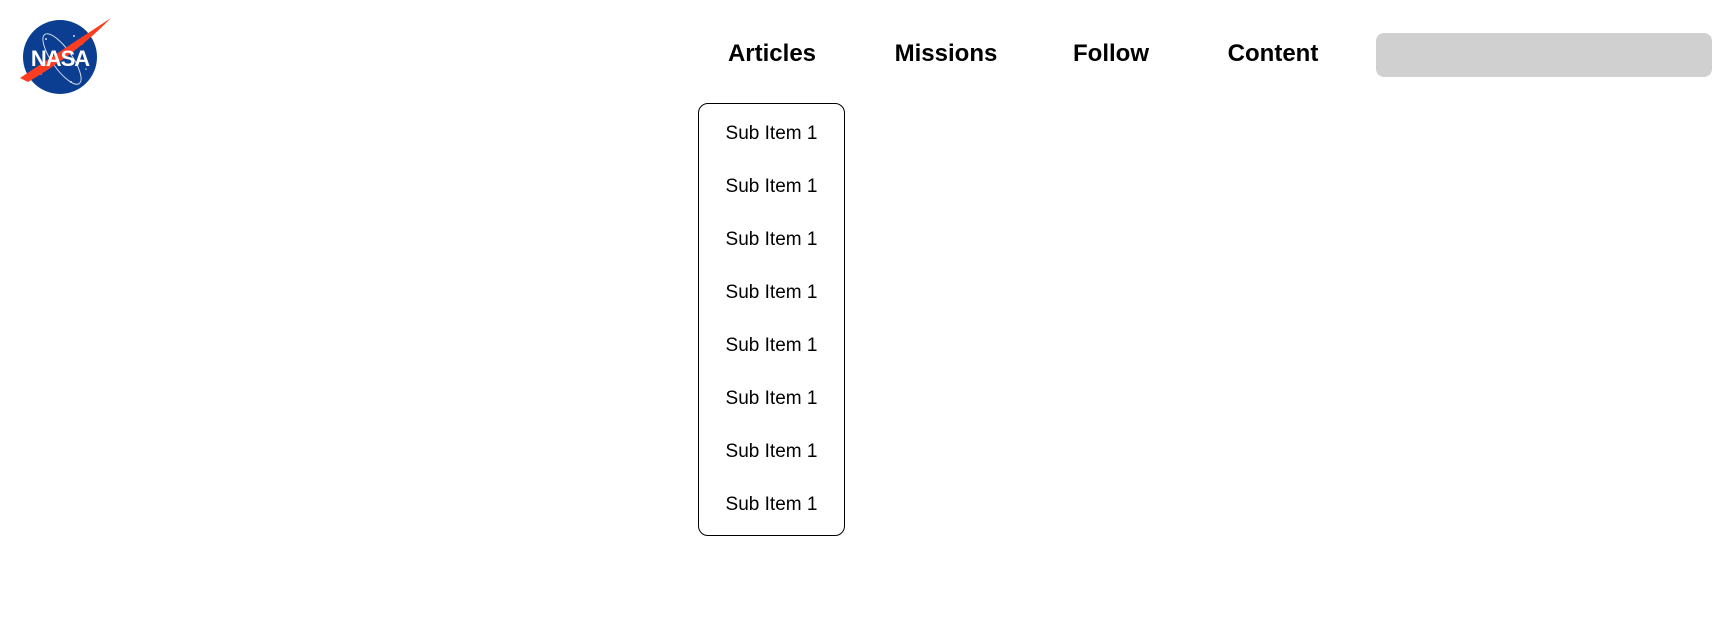 This screenshot has height=624, width=1728. What do you see at coordinates (772, 54) in the screenshot?
I see `nav-articles: Articles` at bounding box center [772, 54].